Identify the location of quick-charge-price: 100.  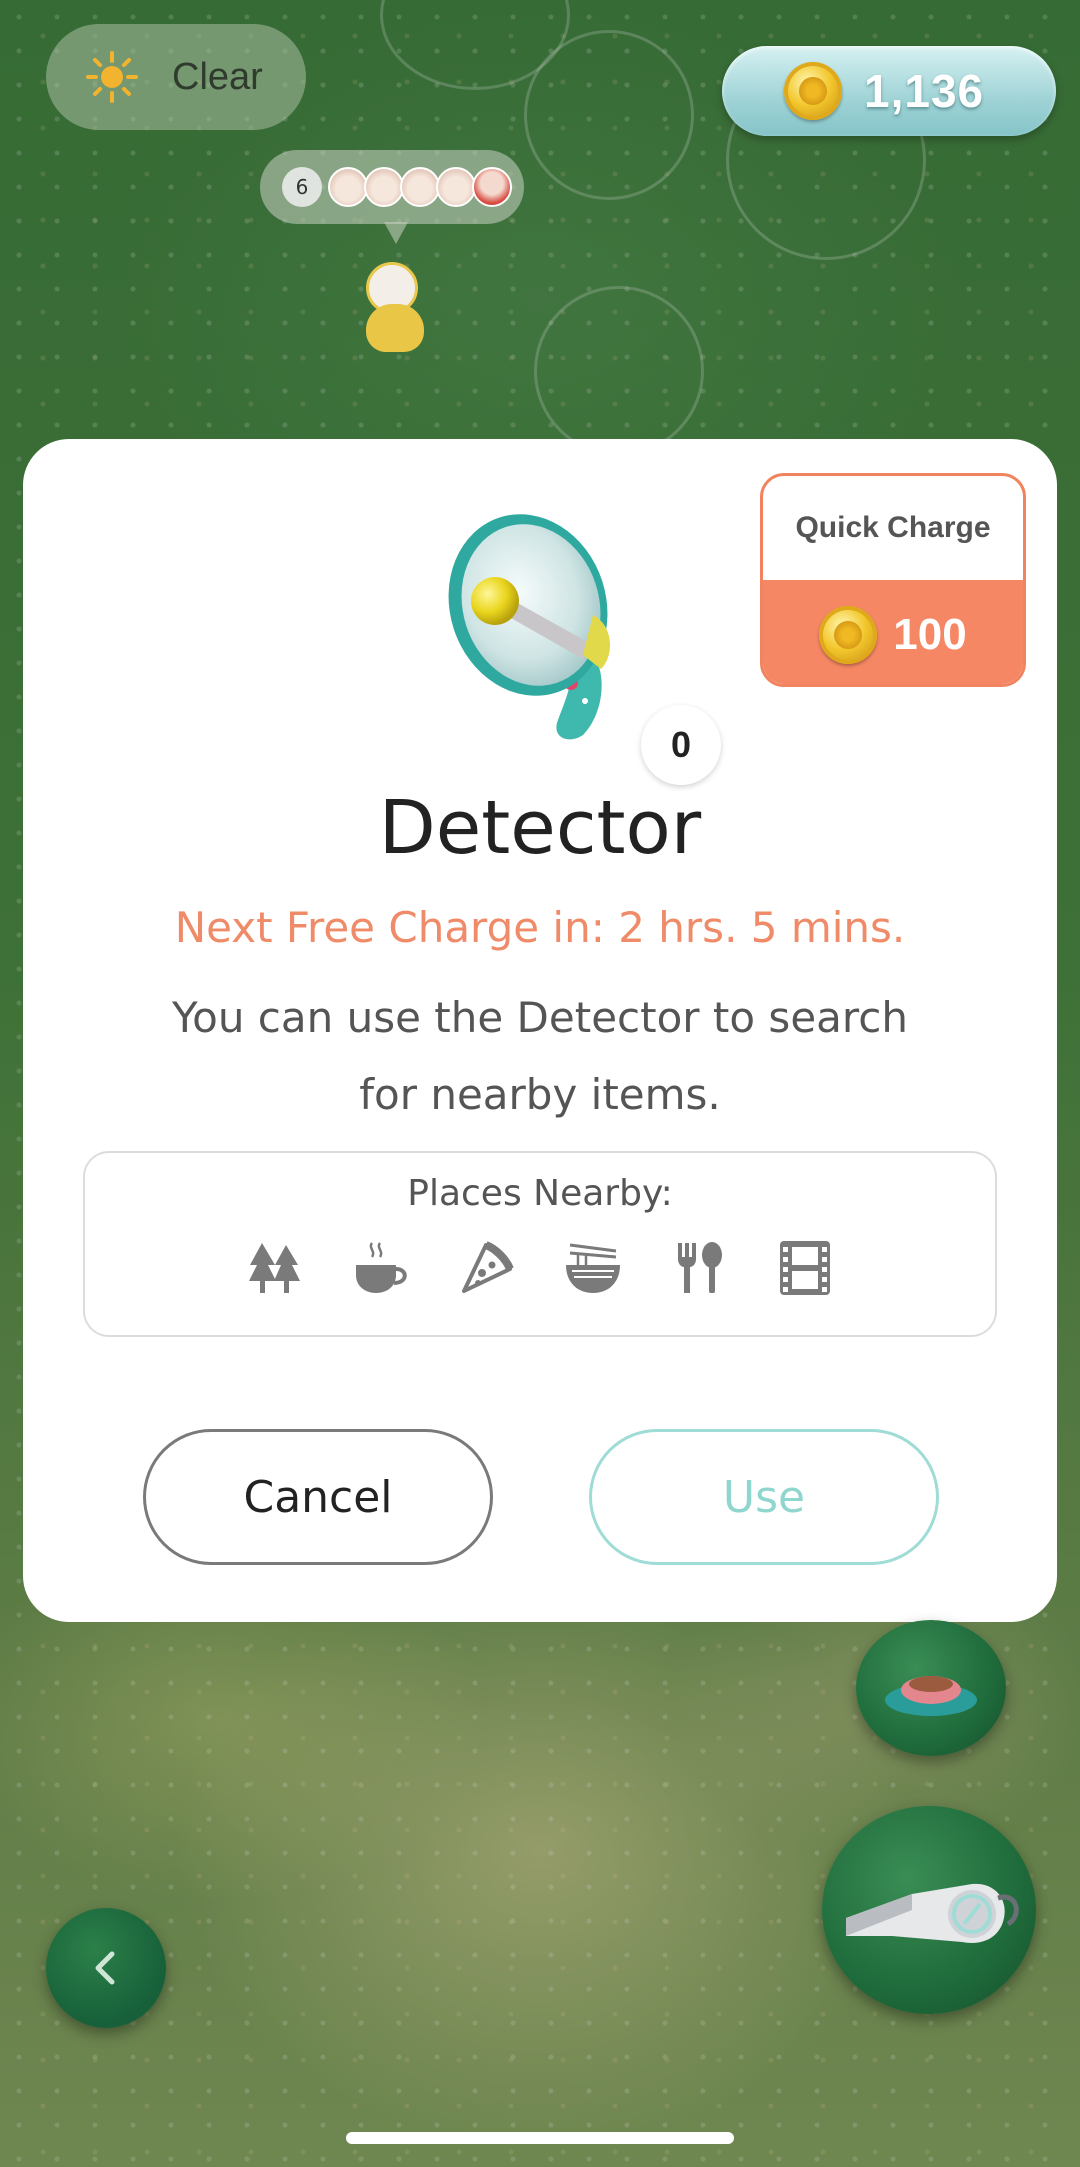
(893, 632).